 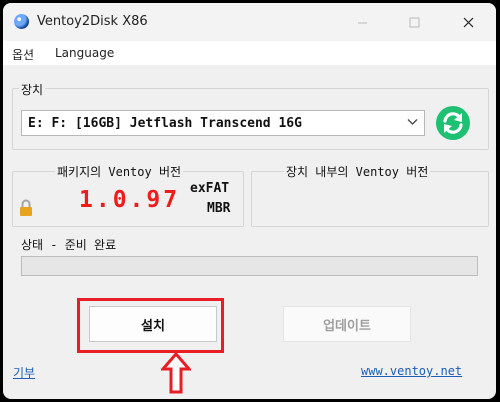 What do you see at coordinates (249, 53) in the screenshot?
I see `menu-bar: 옵션 Language` at bounding box center [249, 53].